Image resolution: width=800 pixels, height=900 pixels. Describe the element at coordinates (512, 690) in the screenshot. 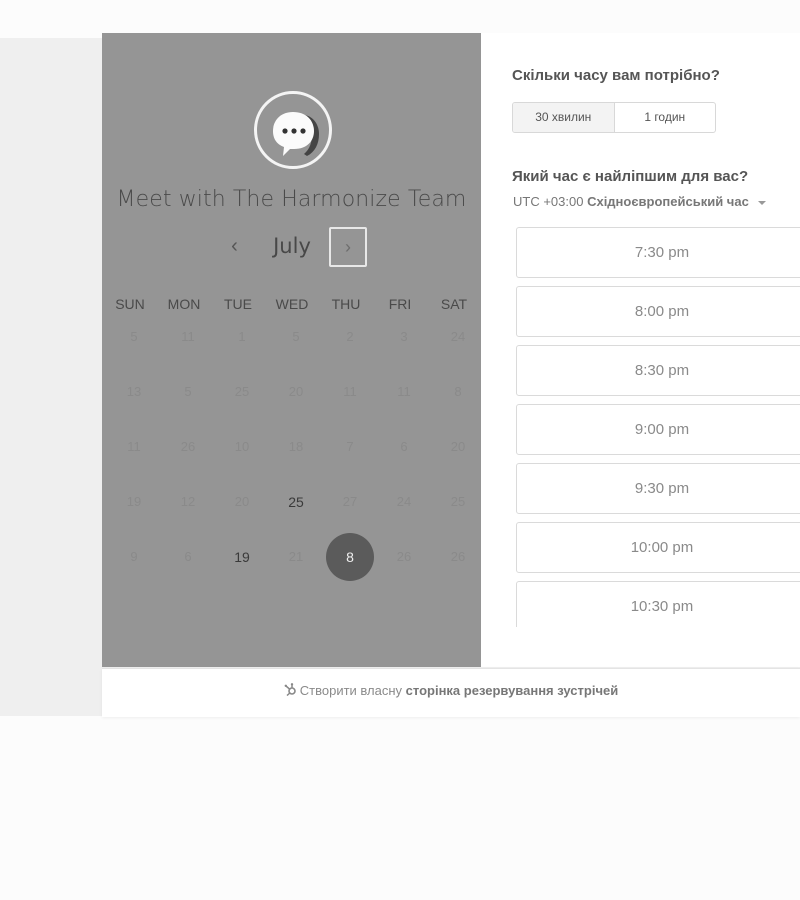

I see `footer-link-text: сторінка резервування зустрічей` at that location.